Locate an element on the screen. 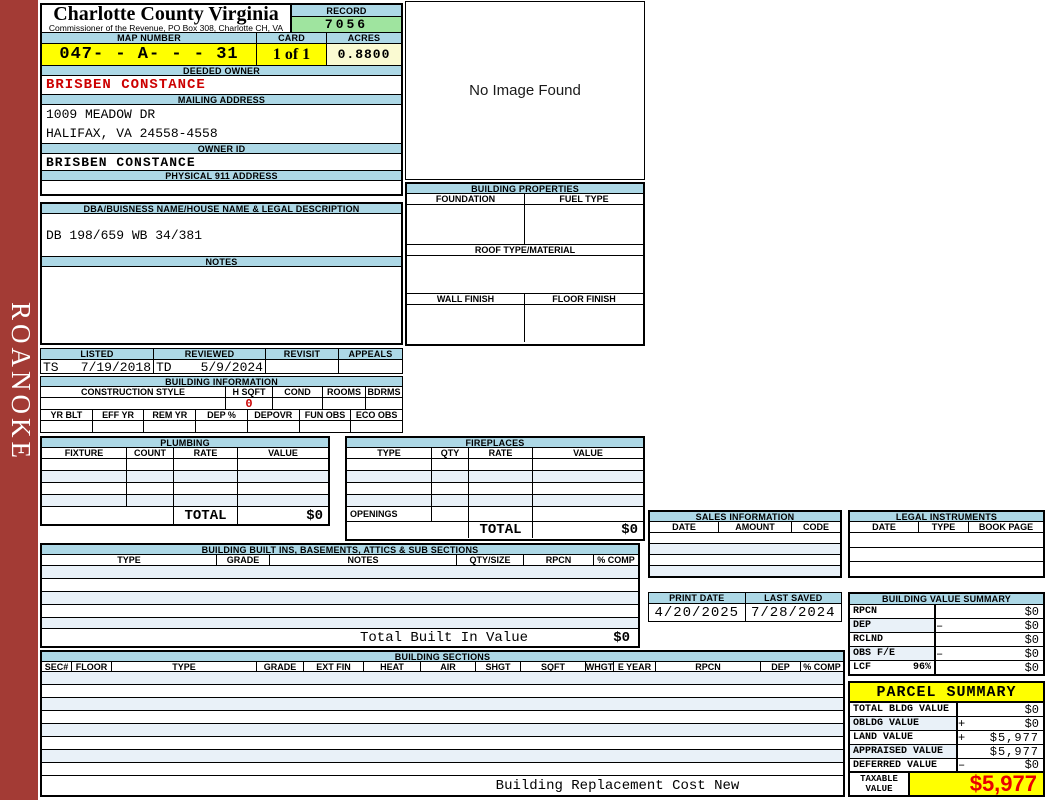 The width and height of the screenshot is (1050, 800). owner-id-value: BRISBEN CONSTANCE is located at coordinates (221, 162).